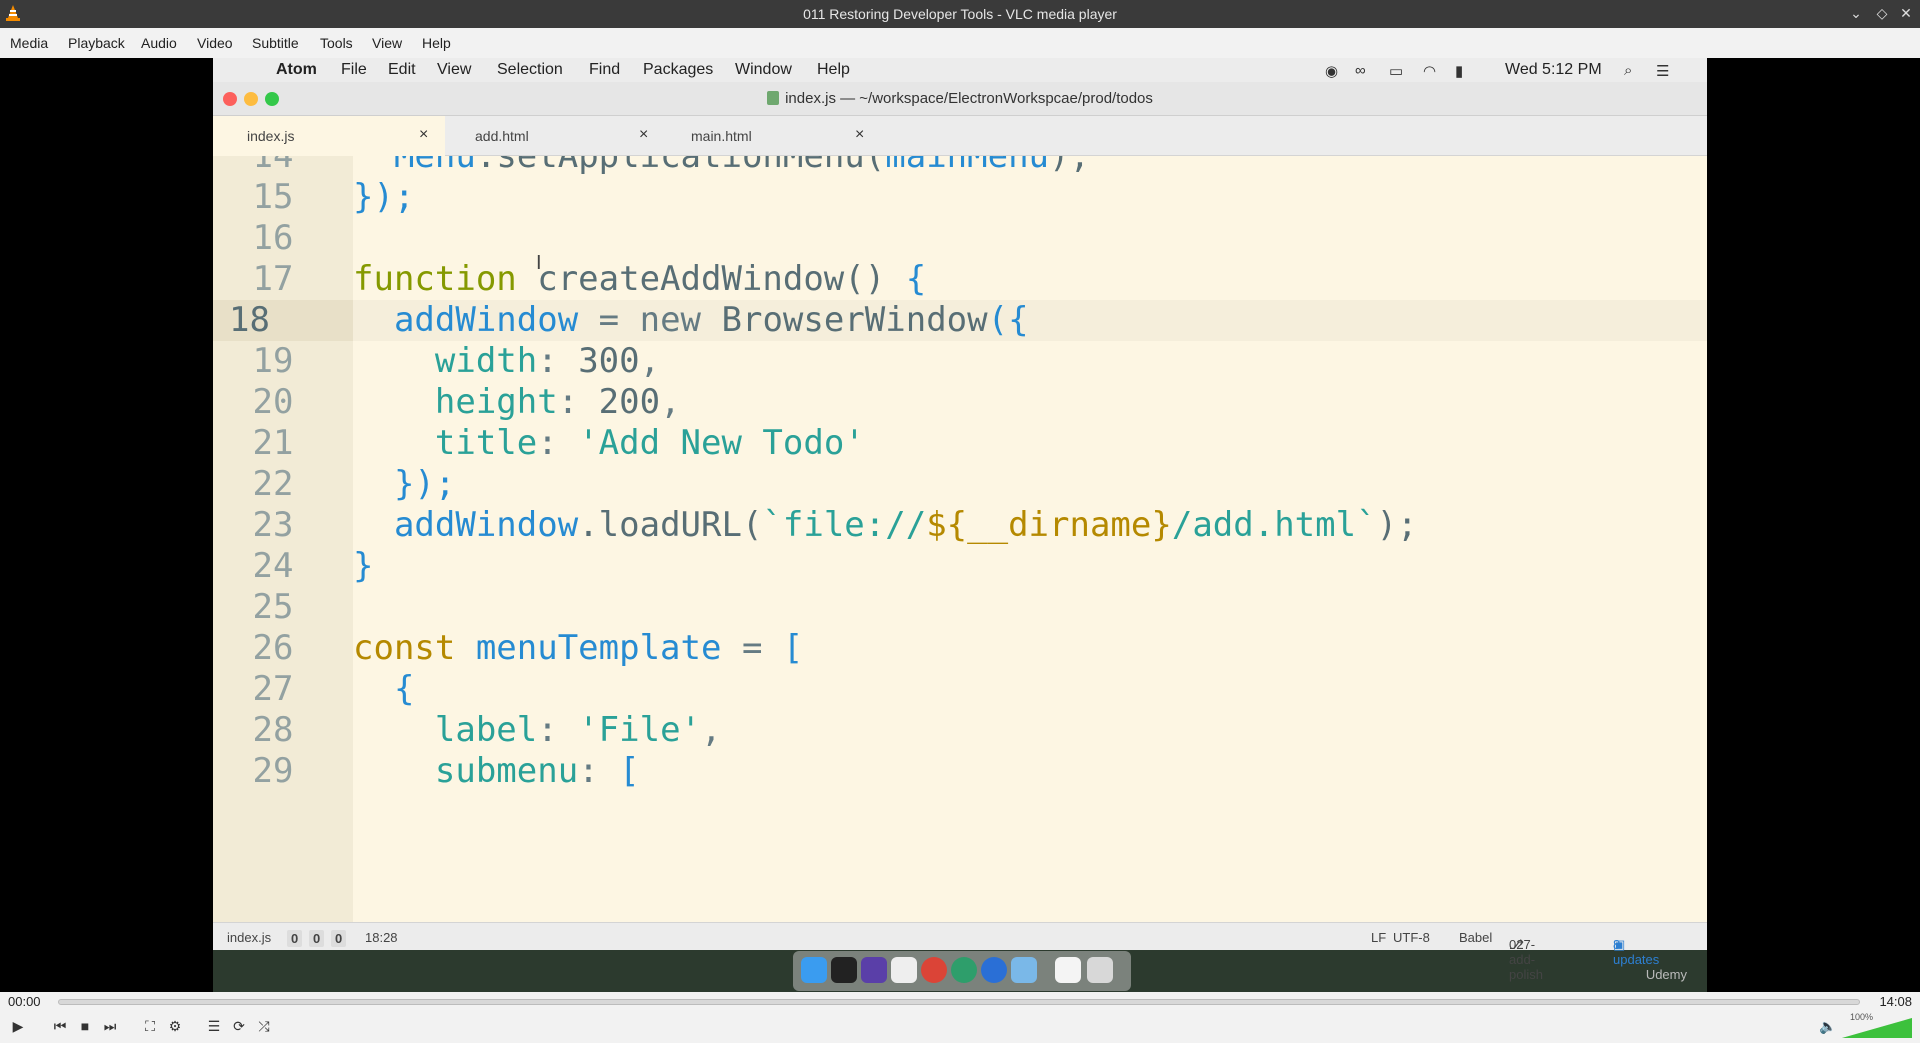 The width and height of the screenshot is (1920, 1043). What do you see at coordinates (29, 43) in the screenshot?
I see `menu-media: Media` at bounding box center [29, 43].